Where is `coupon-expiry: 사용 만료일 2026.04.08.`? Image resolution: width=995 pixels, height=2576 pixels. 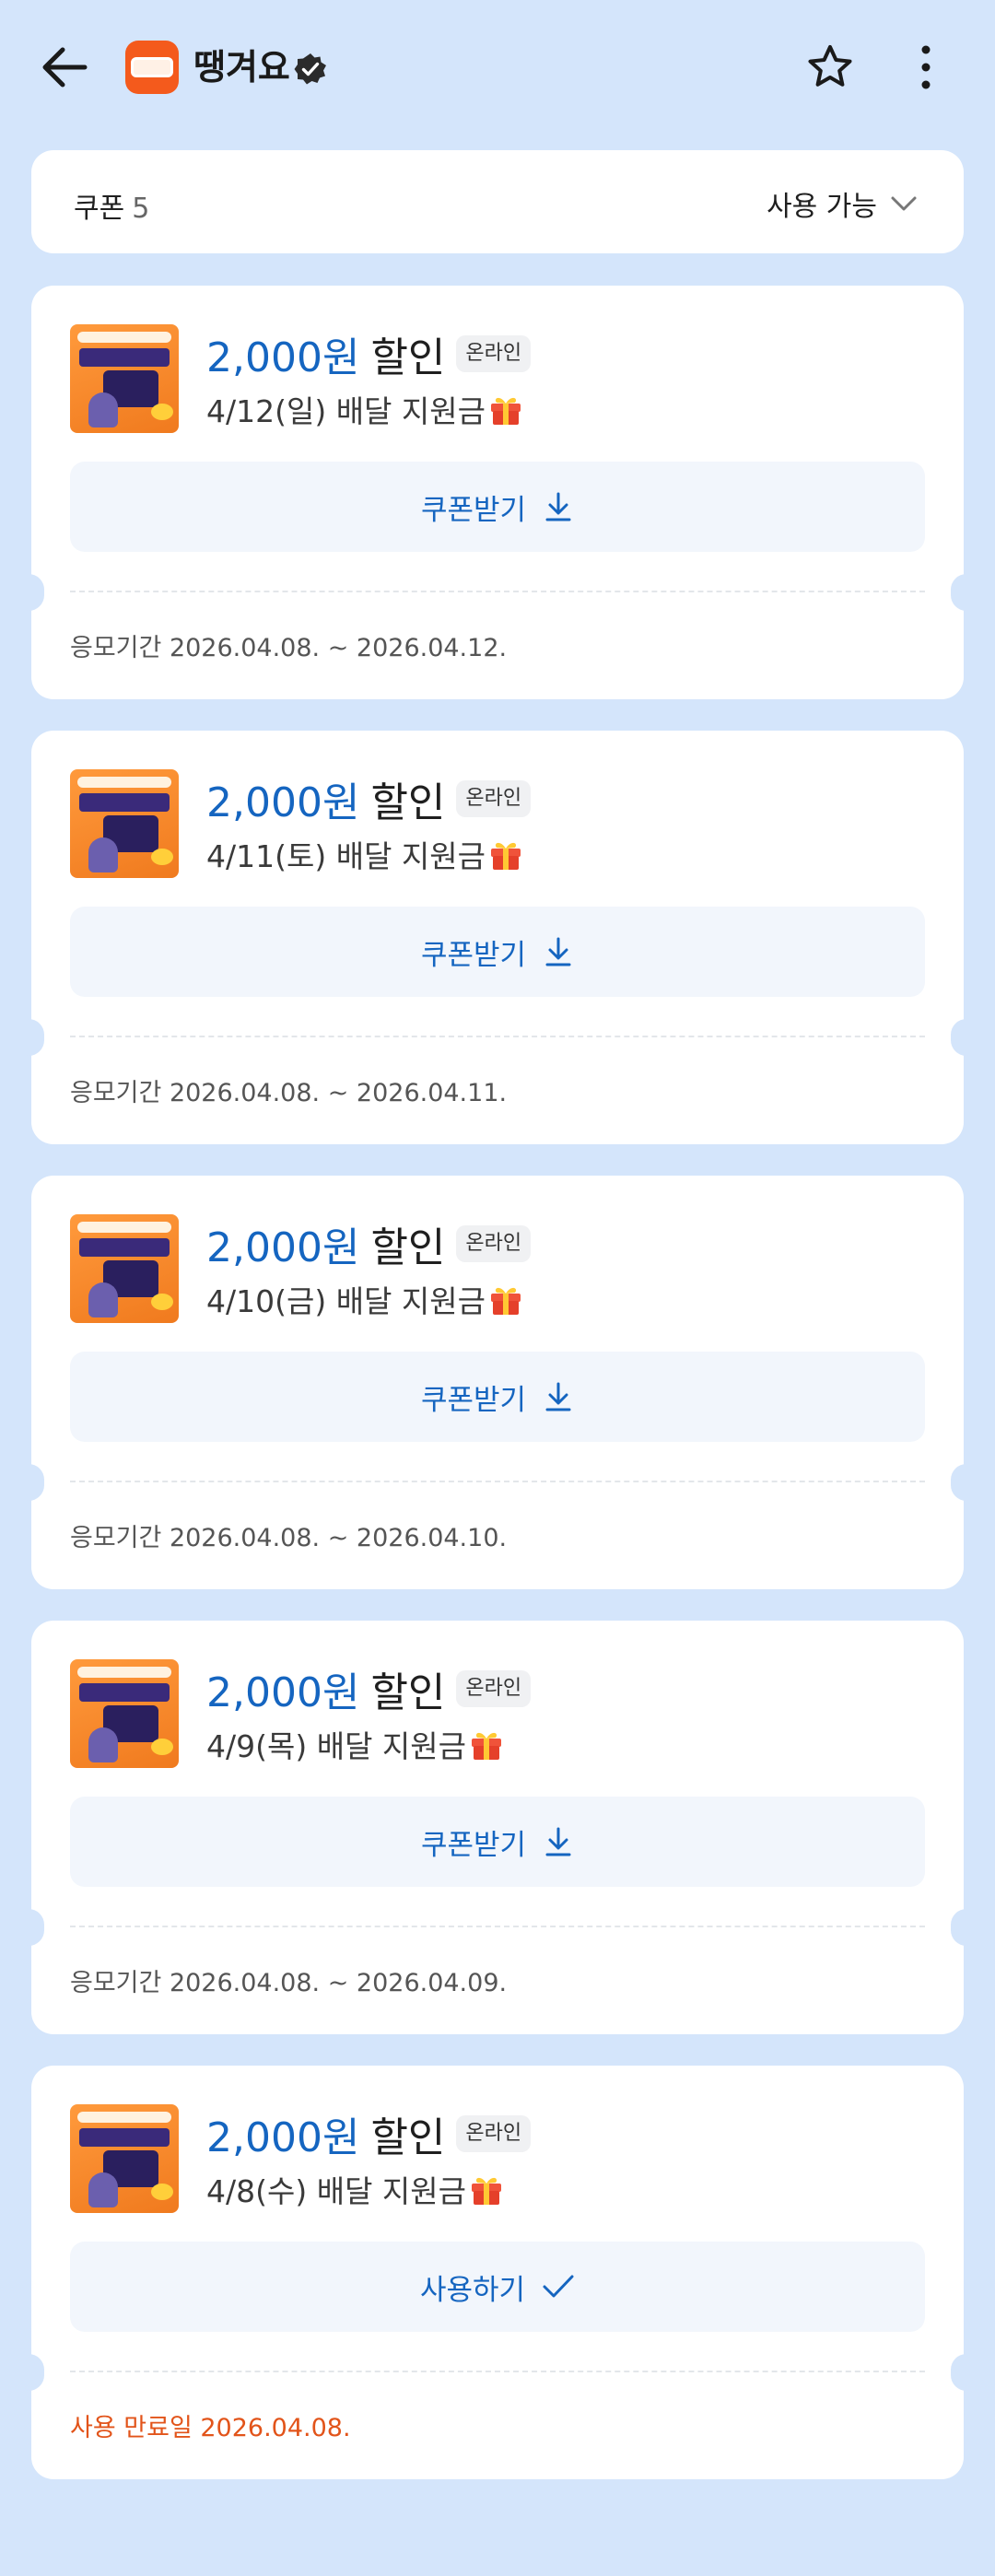
coupon-expiry: 사용 만료일 2026.04.08. is located at coordinates (211, 2428).